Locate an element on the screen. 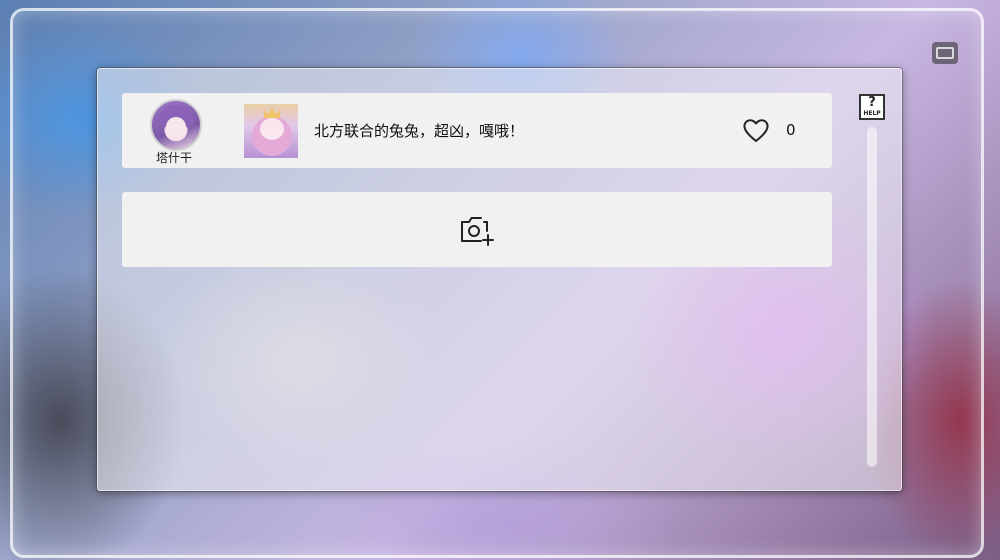  user-avatar is located at coordinates (176, 125).